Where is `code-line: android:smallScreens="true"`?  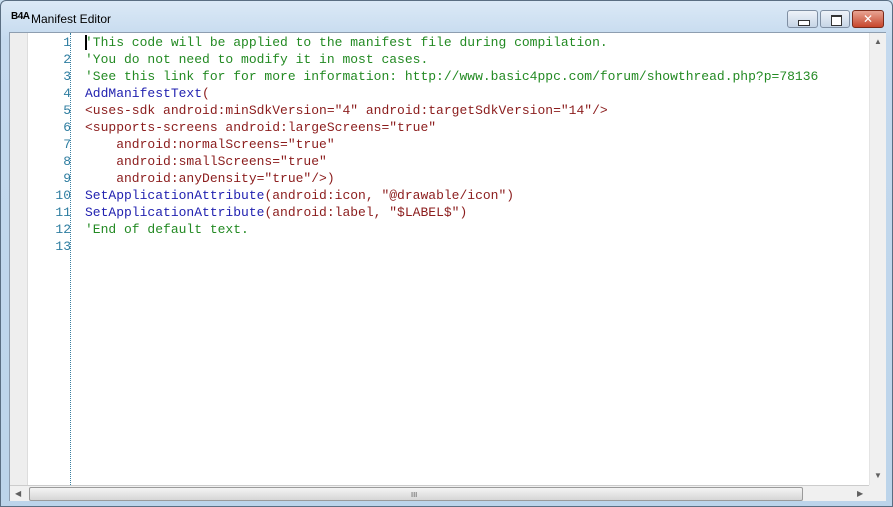 code-line: android:smallScreens="true" is located at coordinates (206, 161).